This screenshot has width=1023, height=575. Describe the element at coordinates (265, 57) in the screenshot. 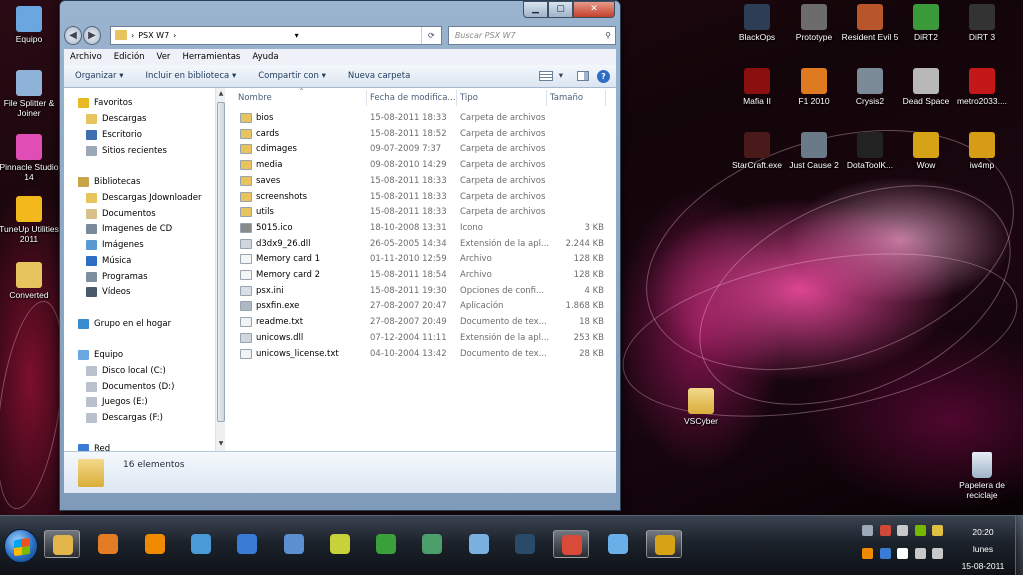

I see `menu-ayuda: Ayuda` at that location.